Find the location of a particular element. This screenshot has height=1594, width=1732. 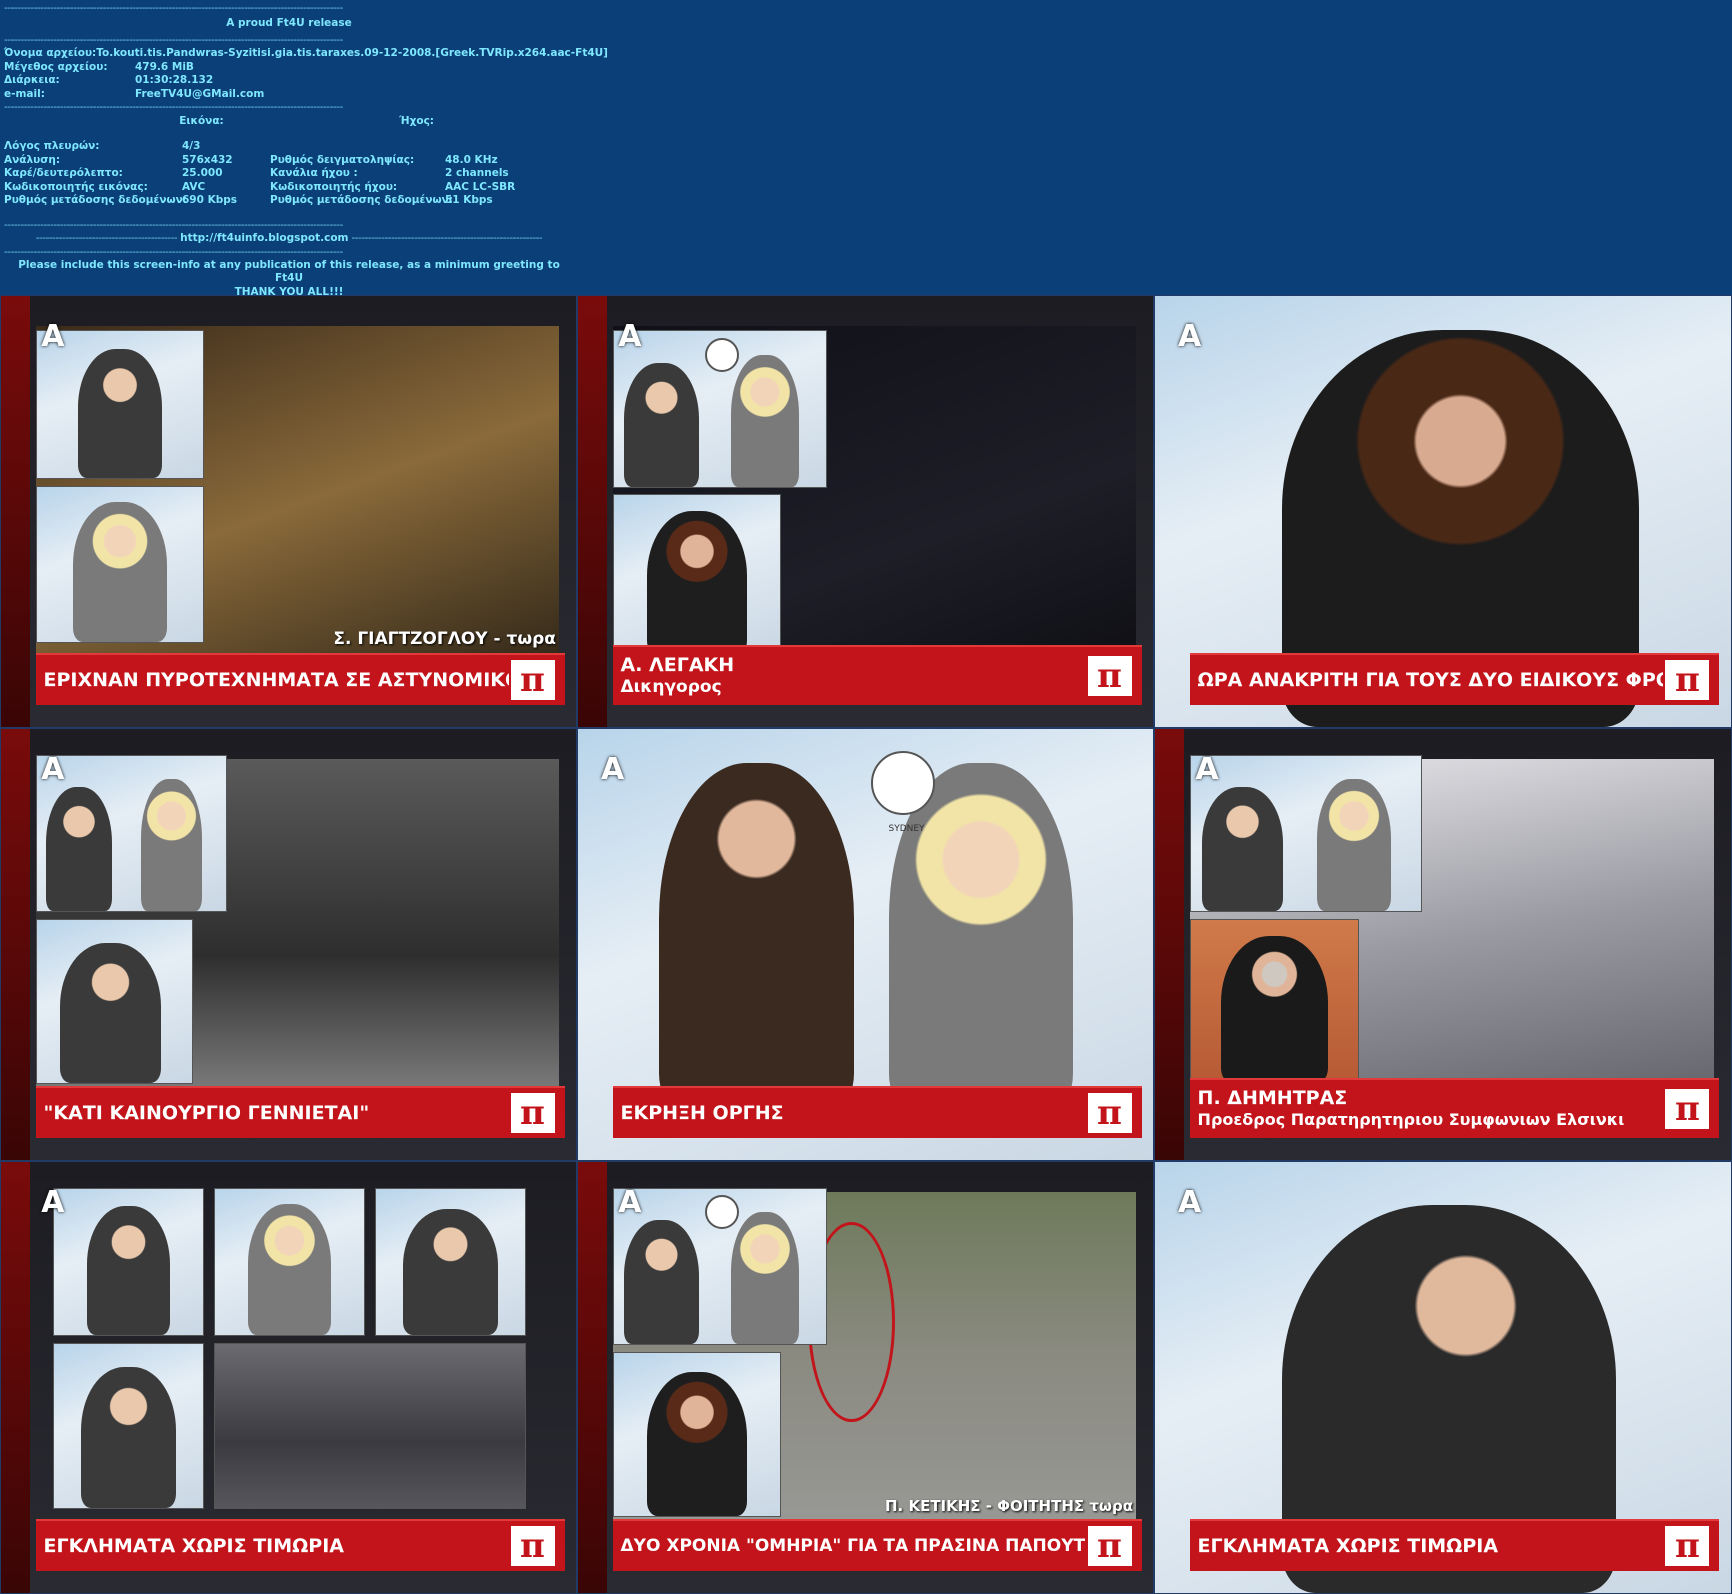

info-row-email: e-mail: FreeTV4U@GMail.com is located at coordinates (134, 93).